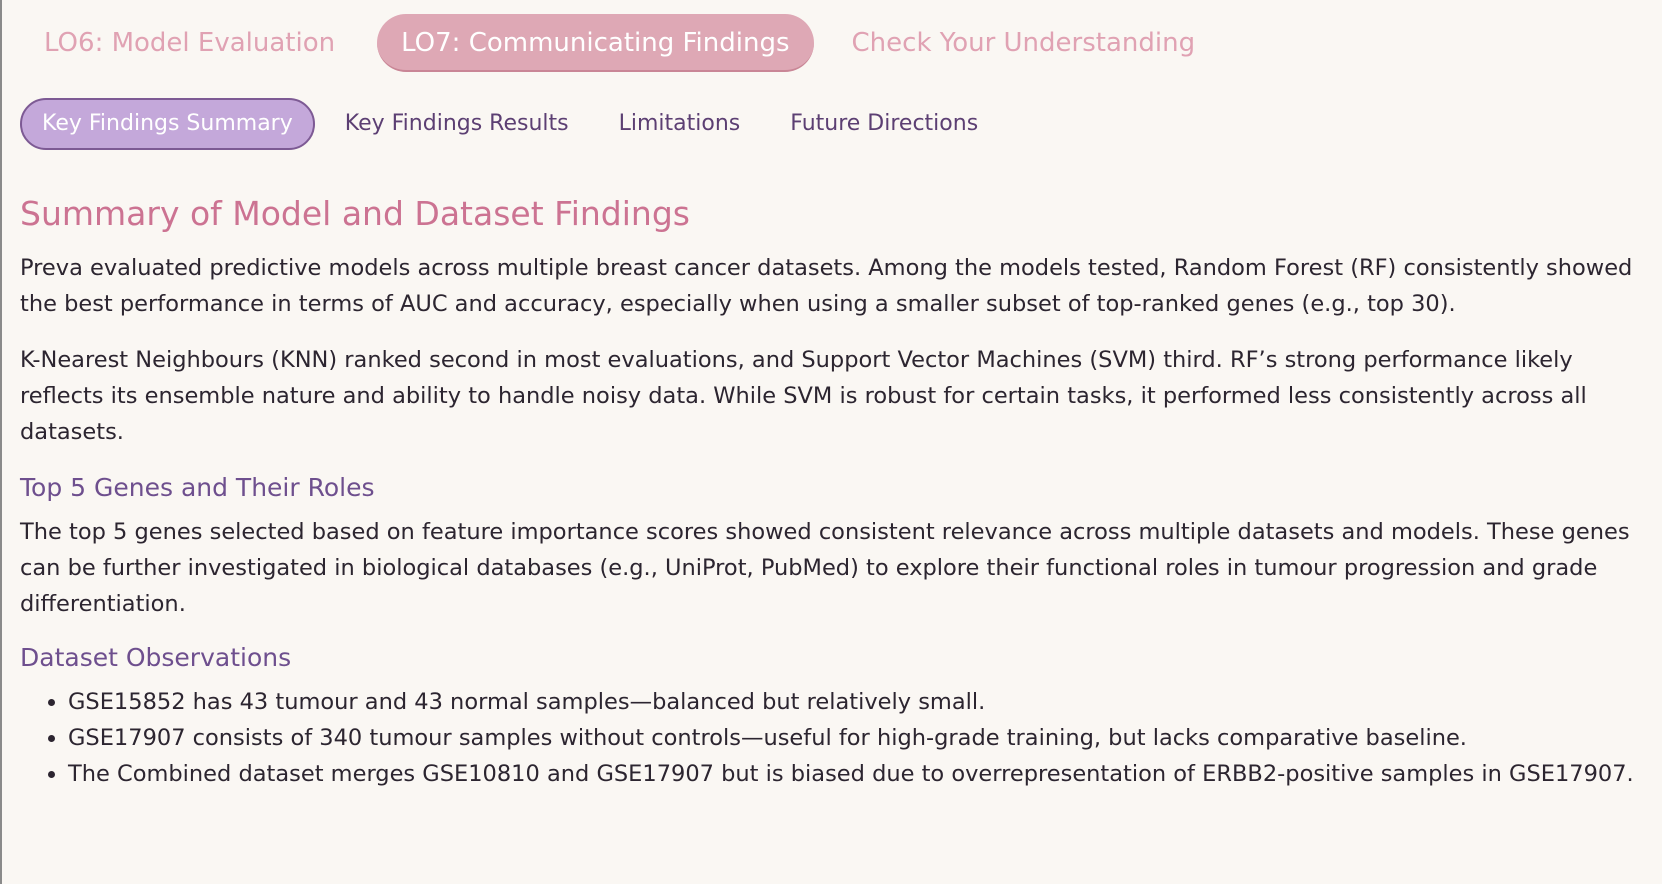 This screenshot has width=1662, height=884. Describe the element at coordinates (1024, 43) in the screenshot. I see `tab-check-your-understanding: Check Your Understanding` at that location.